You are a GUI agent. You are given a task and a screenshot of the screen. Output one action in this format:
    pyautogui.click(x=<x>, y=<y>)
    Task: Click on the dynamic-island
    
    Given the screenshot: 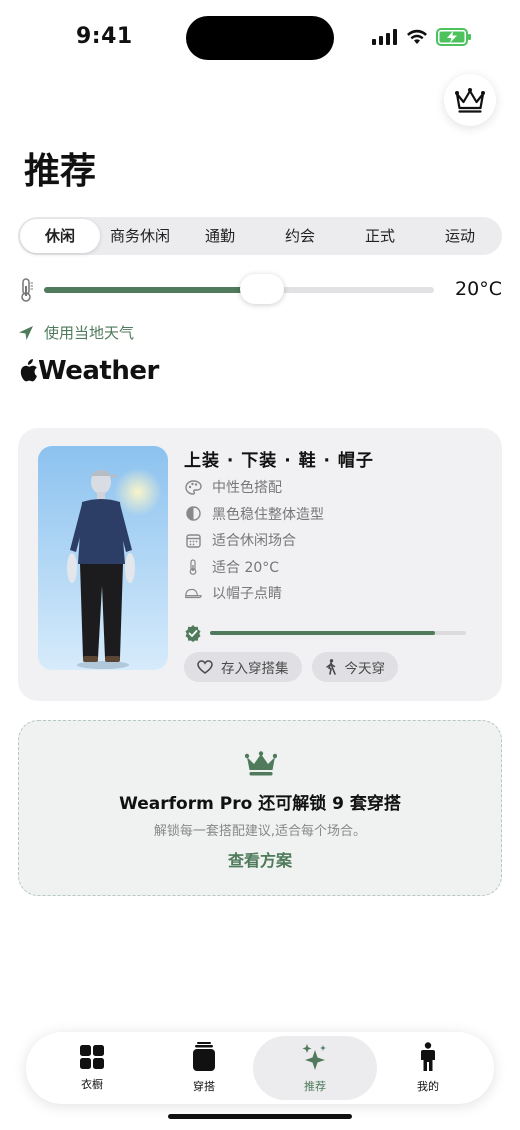 What is the action you would take?
    pyautogui.click(x=260, y=38)
    